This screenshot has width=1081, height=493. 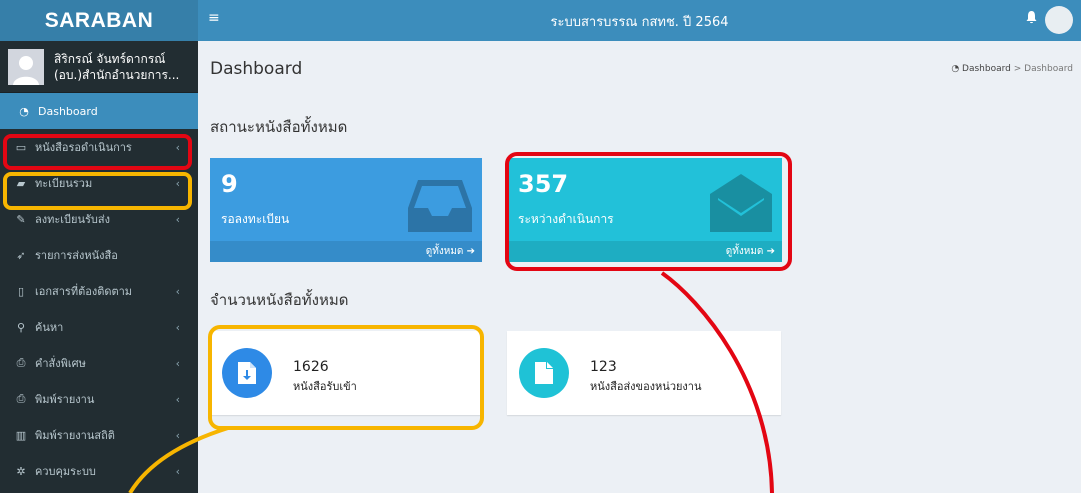 What do you see at coordinates (717, 382) in the screenshot?
I see `red-arrow-line` at bounding box center [717, 382].